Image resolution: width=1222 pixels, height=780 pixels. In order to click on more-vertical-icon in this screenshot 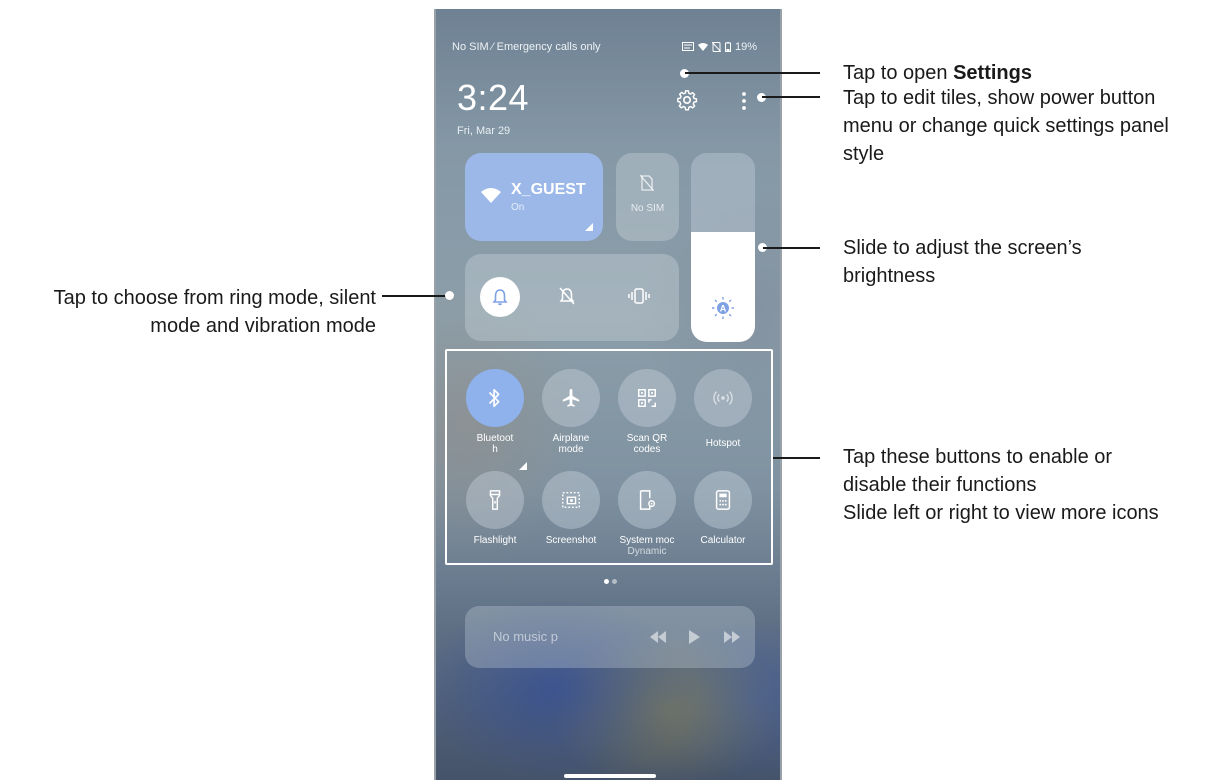, I will do `click(744, 101)`.